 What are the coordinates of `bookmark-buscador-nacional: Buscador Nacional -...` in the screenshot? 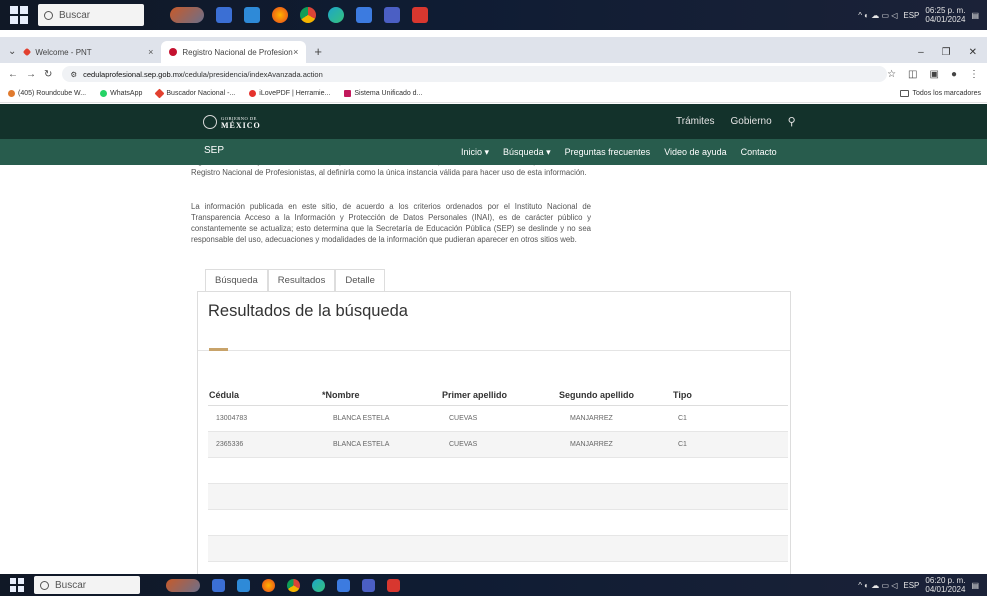 It's located at (194, 93).